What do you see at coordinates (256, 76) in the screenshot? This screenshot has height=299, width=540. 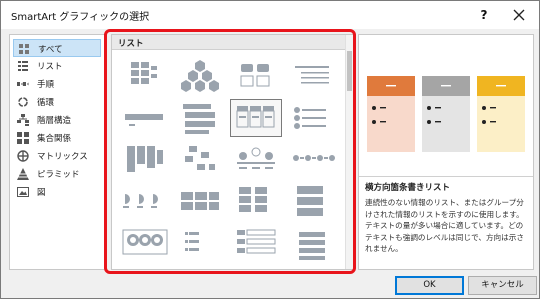 I see `layout-tile-vertical-box-list` at bounding box center [256, 76].